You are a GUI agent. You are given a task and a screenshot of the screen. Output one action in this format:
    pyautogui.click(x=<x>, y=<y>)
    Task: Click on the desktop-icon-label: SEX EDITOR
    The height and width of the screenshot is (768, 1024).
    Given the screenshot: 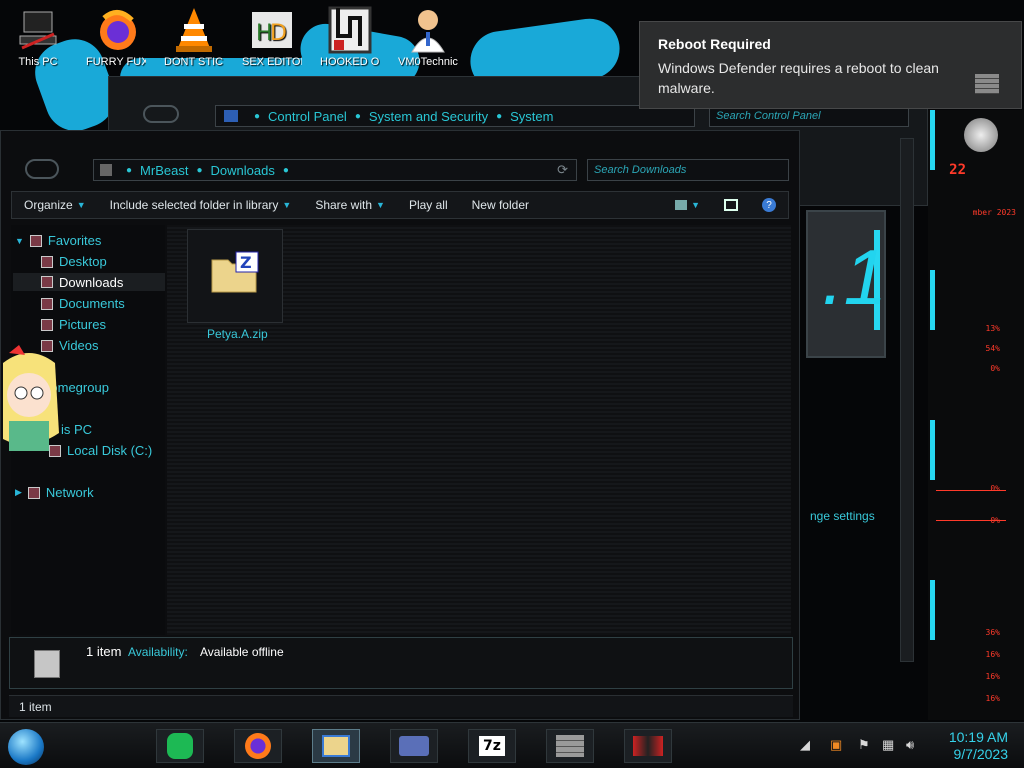 What is the action you would take?
    pyautogui.click(x=272, y=62)
    